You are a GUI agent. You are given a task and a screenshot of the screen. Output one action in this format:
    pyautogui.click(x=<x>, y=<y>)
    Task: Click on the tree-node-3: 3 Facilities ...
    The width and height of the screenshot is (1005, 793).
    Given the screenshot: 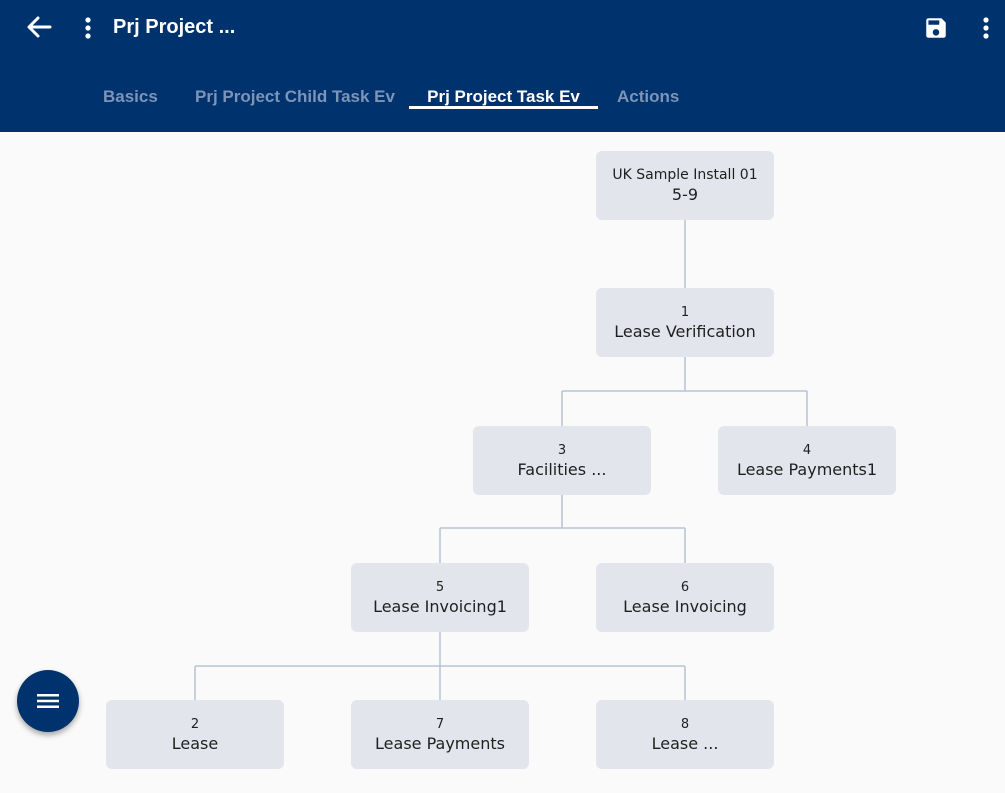 What is the action you would take?
    pyautogui.click(x=562, y=460)
    